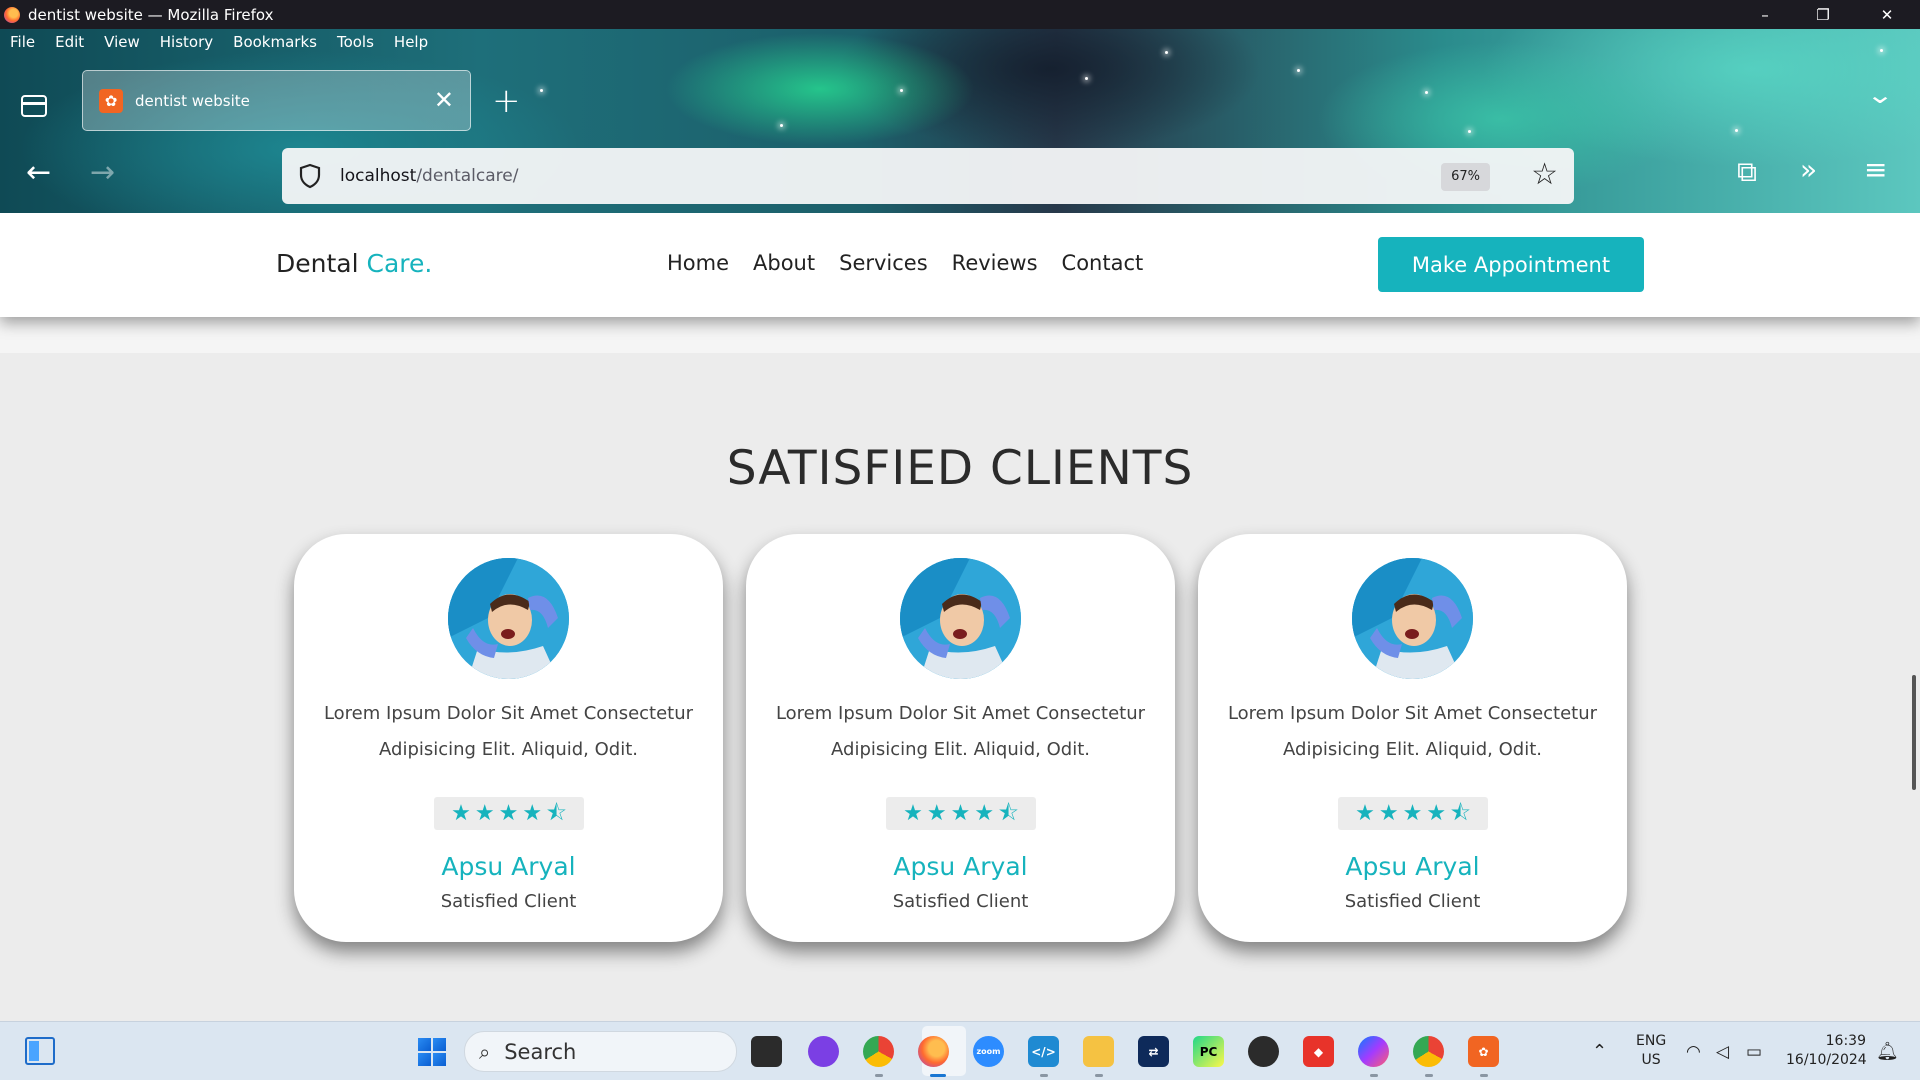 Image resolution: width=1920 pixels, height=1080 pixels. I want to click on taskbar-search-box: ⌕ Search, so click(600, 1051).